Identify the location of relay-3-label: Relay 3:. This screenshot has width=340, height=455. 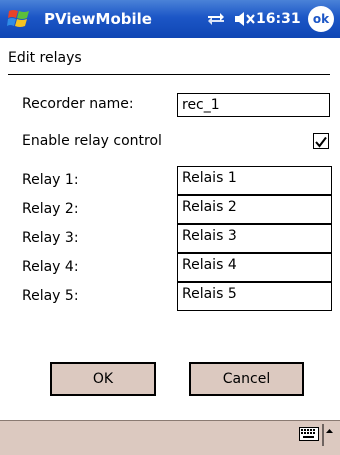
(50, 238).